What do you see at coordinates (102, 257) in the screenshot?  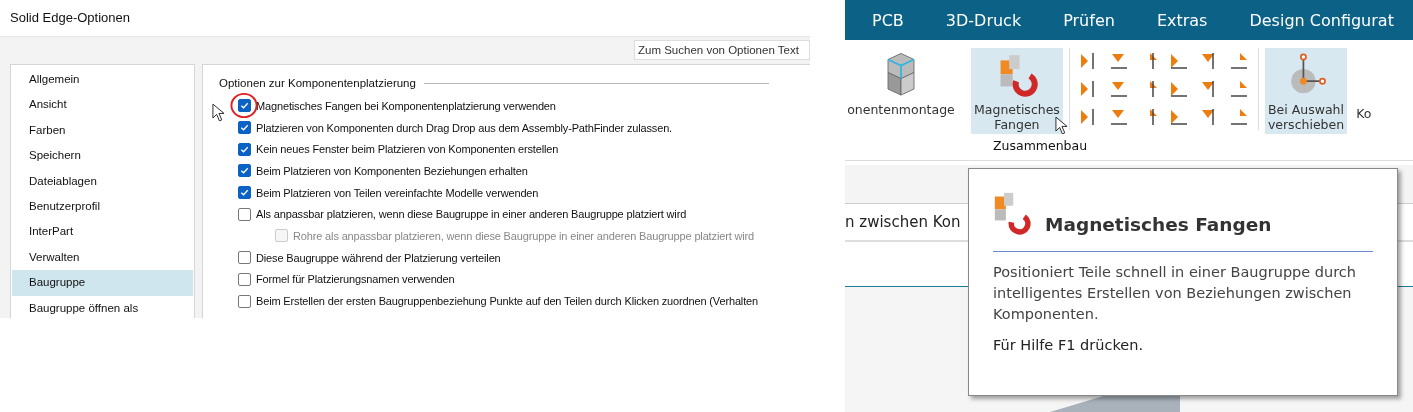 I see `sidebar-item: Verwalten` at bounding box center [102, 257].